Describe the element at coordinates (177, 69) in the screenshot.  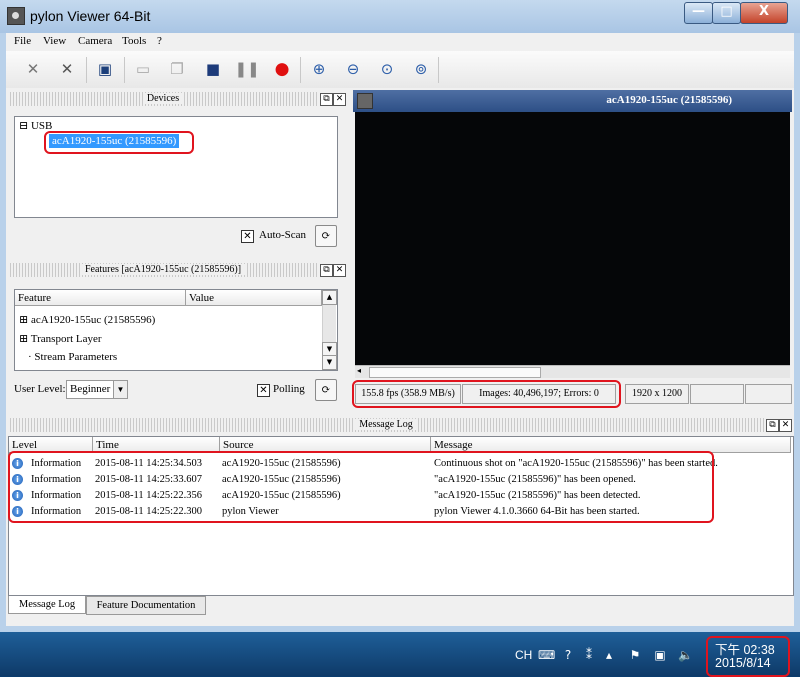
I see `continuous-shot-icon: ❐` at that location.